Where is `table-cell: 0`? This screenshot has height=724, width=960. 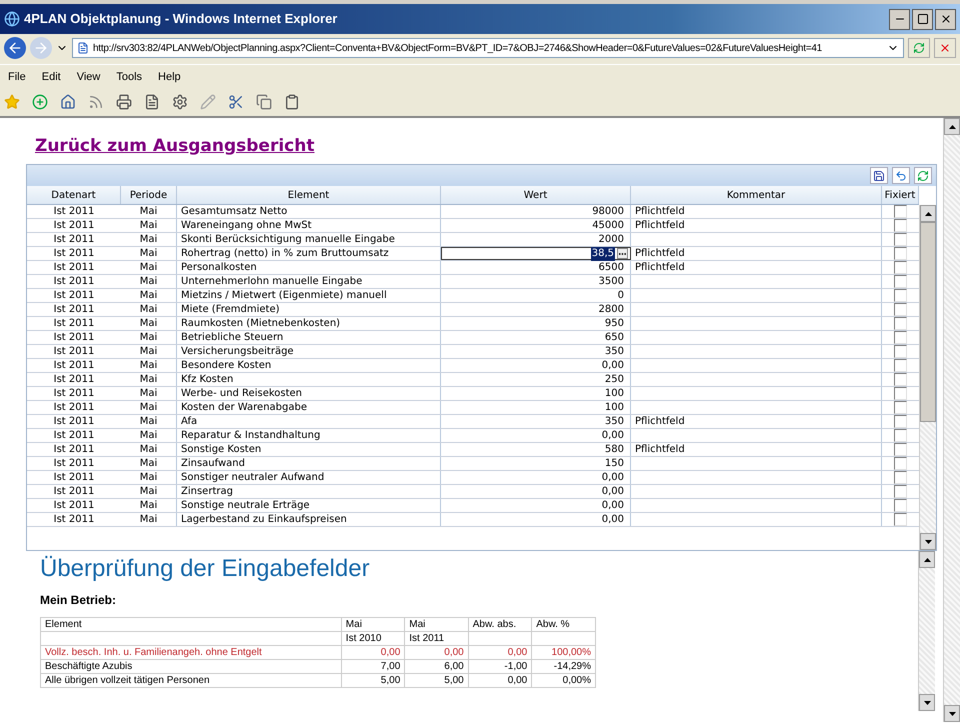 table-cell: 0 is located at coordinates (536, 295).